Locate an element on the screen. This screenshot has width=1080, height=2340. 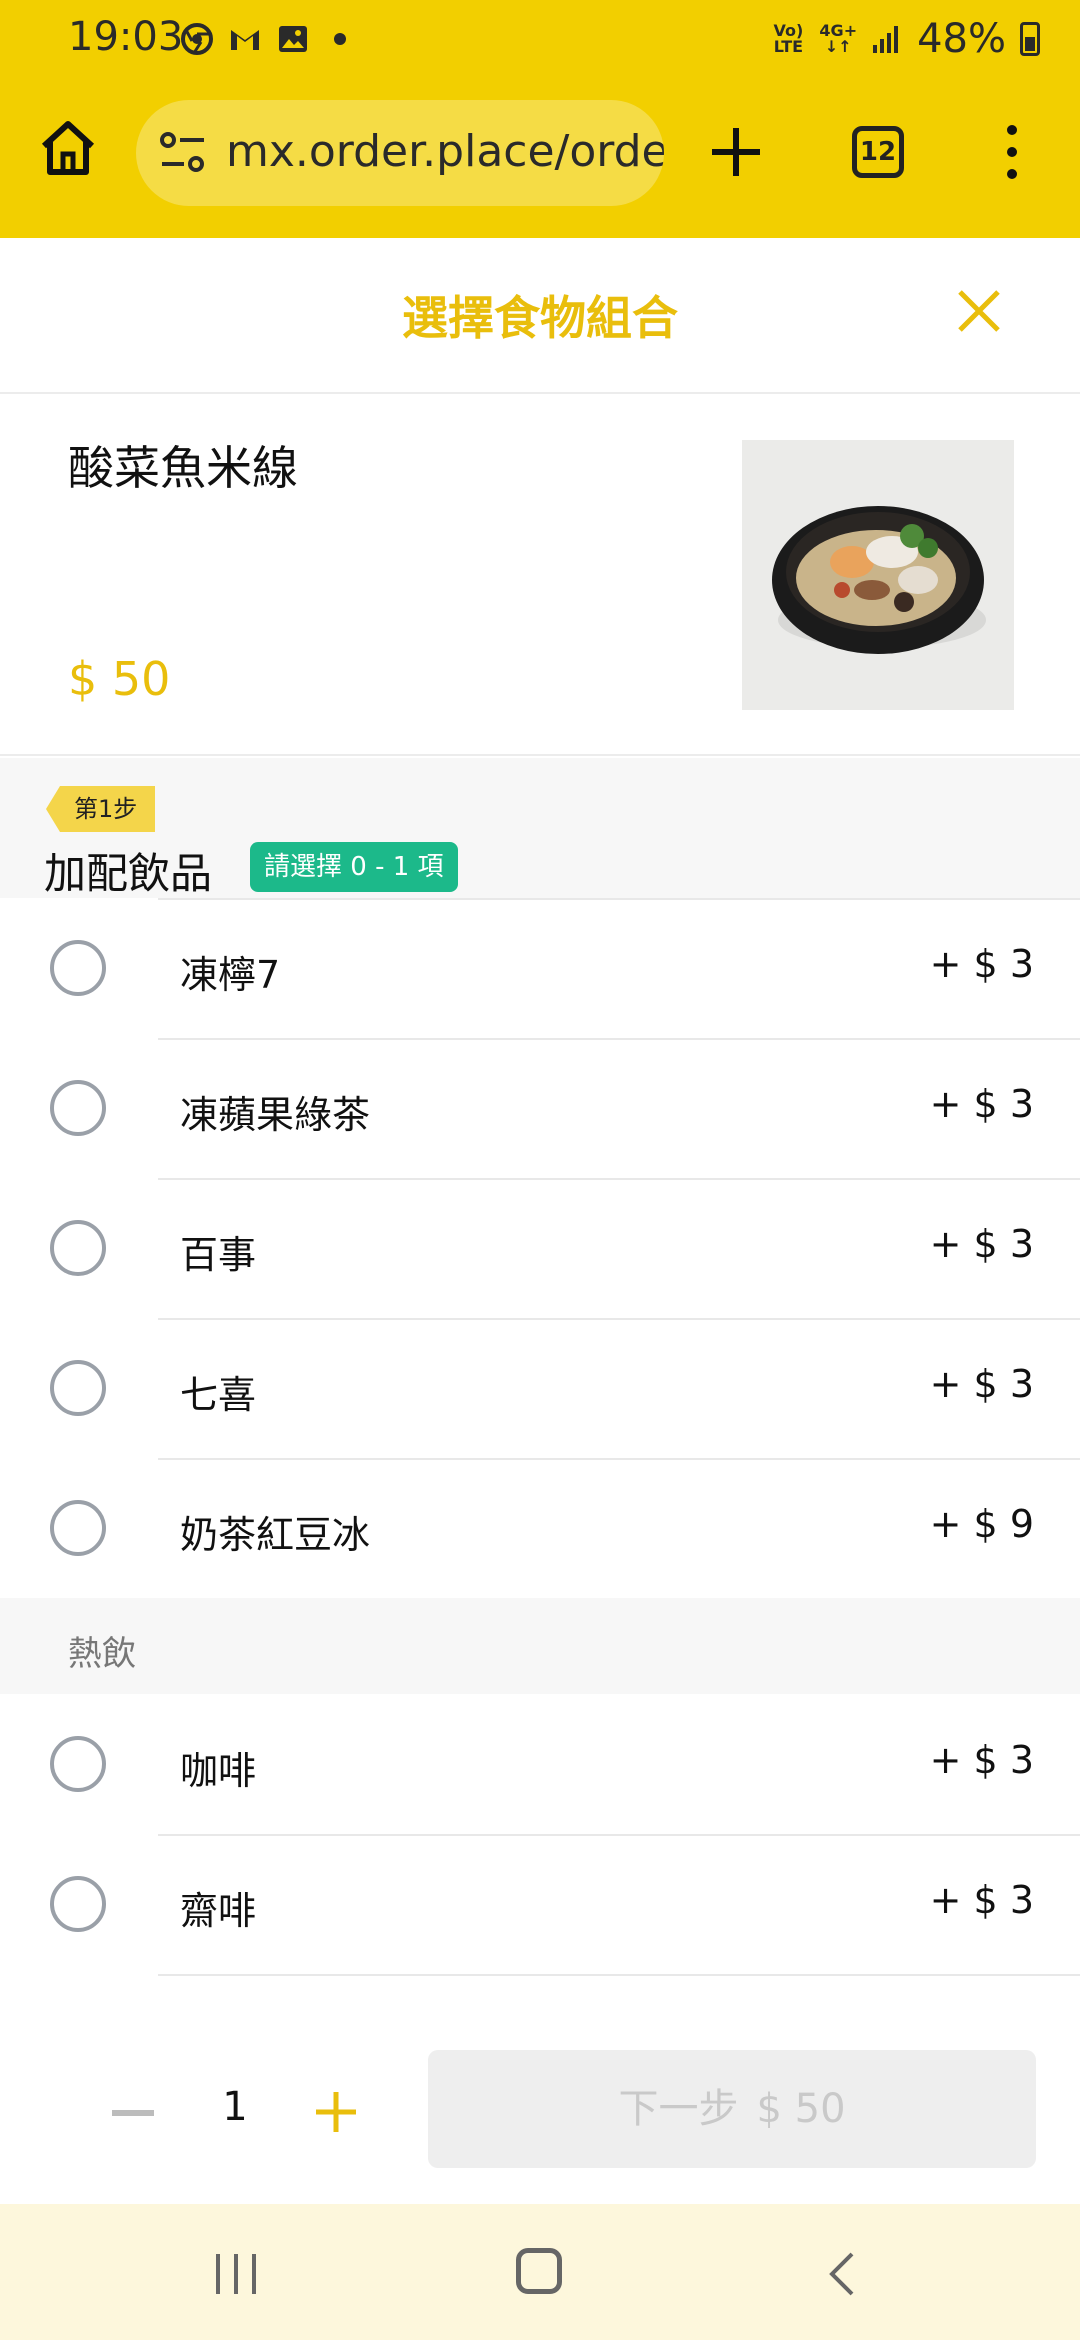
list-item: 奶茶紅豆冰 + $ 9 is located at coordinates (540, 1528).